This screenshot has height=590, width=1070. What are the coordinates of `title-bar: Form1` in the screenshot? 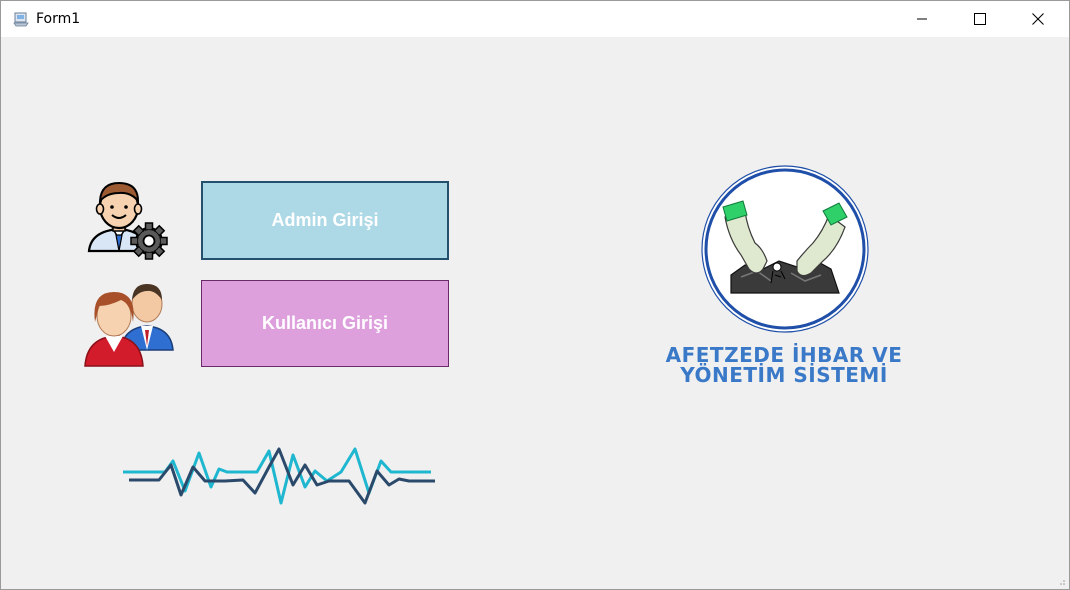 It's located at (535, 19).